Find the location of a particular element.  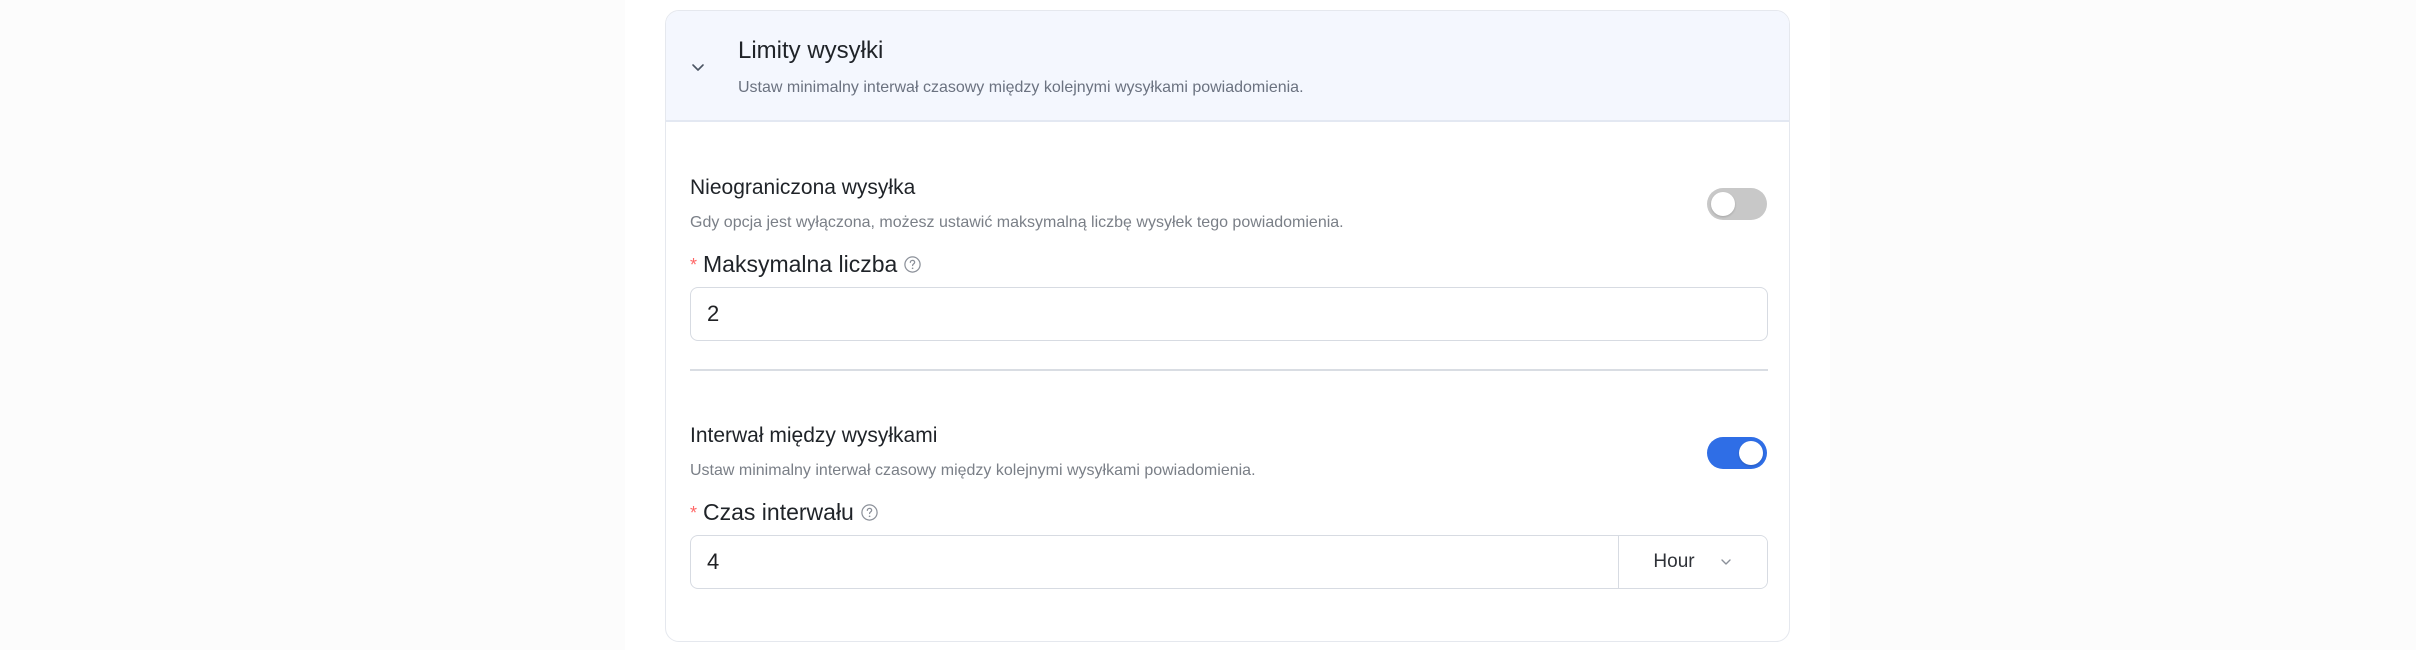

interval-time-label: * Czas interwału is located at coordinates (784, 512).